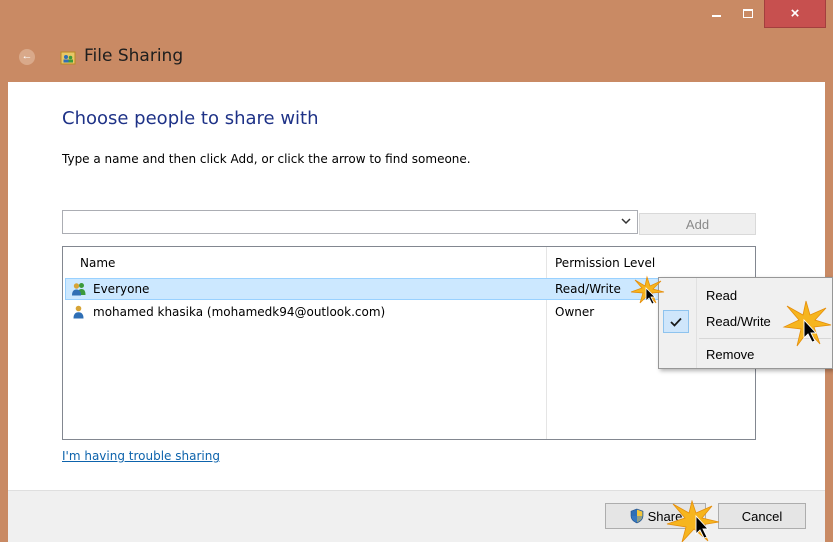 The width and height of the screenshot is (833, 542). I want to click on minimize-icon, so click(716, 16).